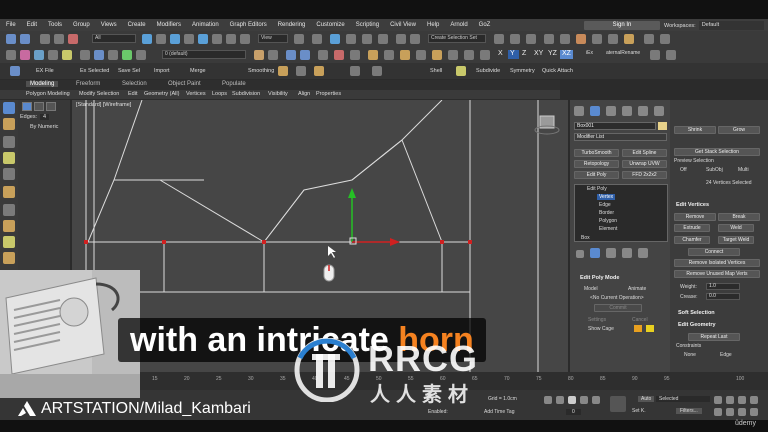 The image size is (768, 432). What do you see at coordinates (198, 71) in the screenshot?
I see `merge-button: Merge` at bounding box center [198, 71].